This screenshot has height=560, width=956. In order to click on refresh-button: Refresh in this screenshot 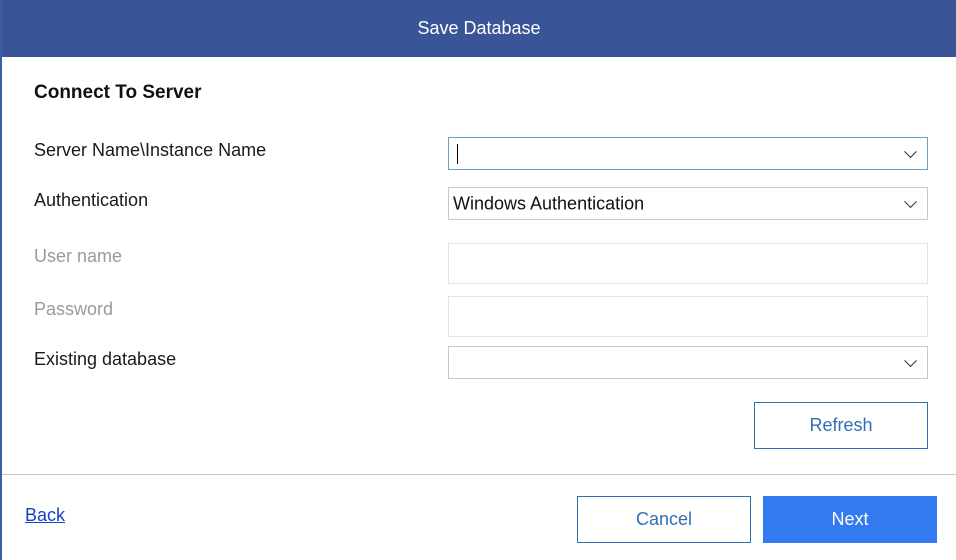, I will do `click(841, 425)`.